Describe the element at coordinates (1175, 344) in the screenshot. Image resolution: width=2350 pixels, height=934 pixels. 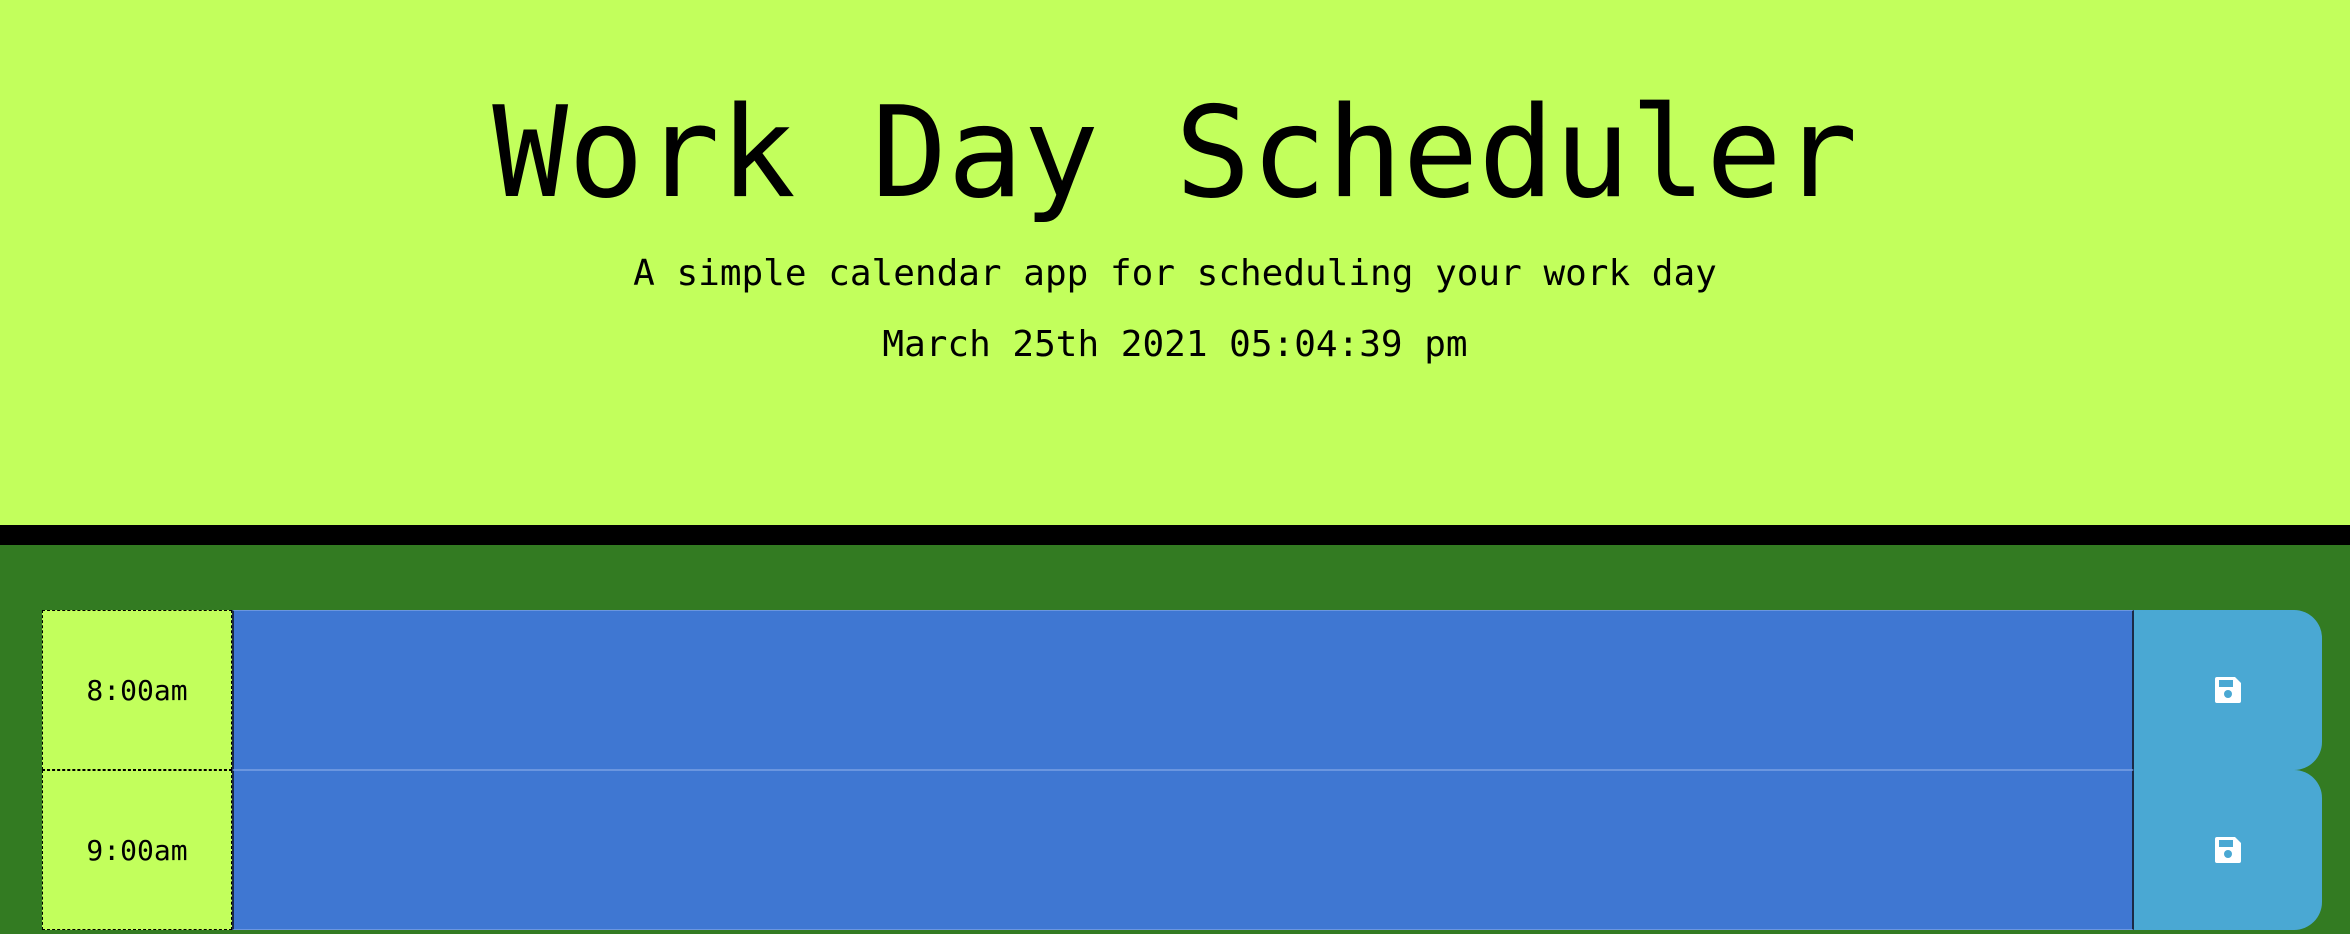
I see `current-datetime: March 25th 2021 05:04:39 pm` at that location.